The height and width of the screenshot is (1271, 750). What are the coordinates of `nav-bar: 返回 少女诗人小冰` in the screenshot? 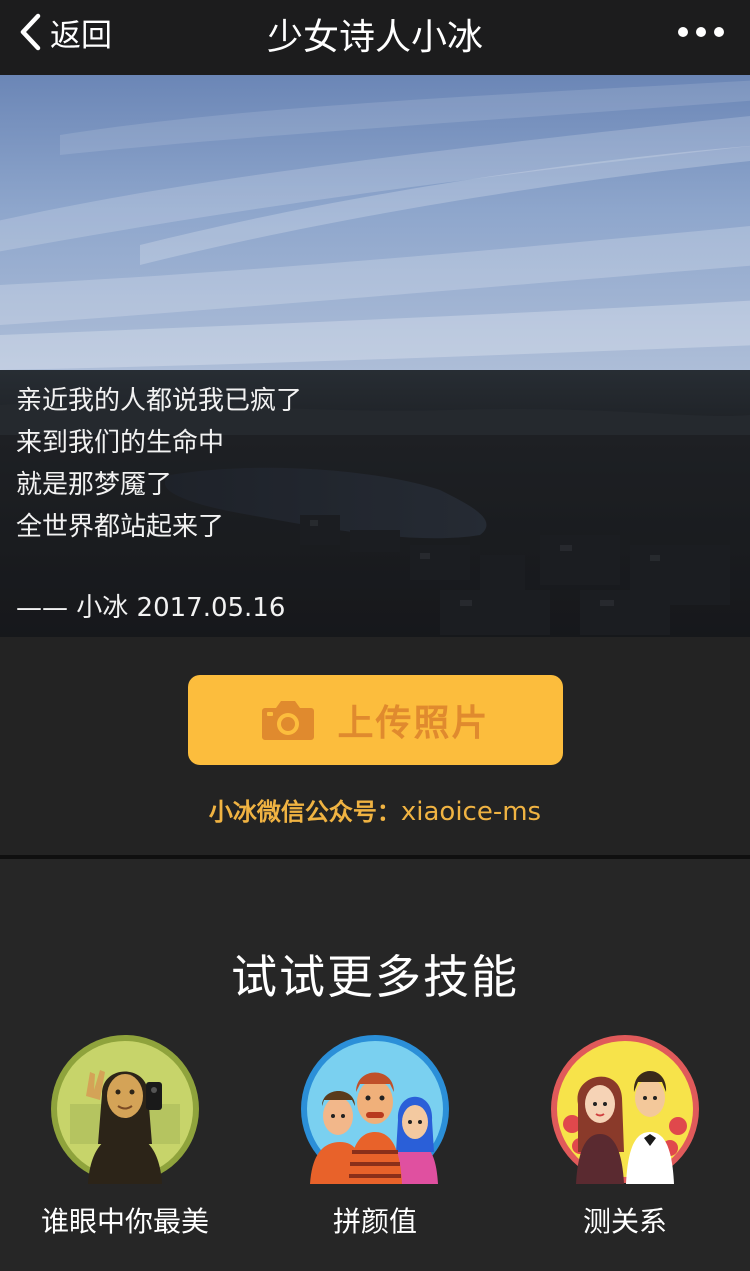 It's located at (375, 37).